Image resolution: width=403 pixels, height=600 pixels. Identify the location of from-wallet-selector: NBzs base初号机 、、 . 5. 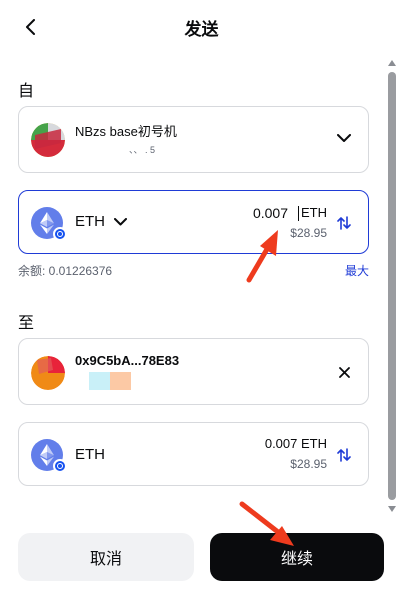
(193, 139).